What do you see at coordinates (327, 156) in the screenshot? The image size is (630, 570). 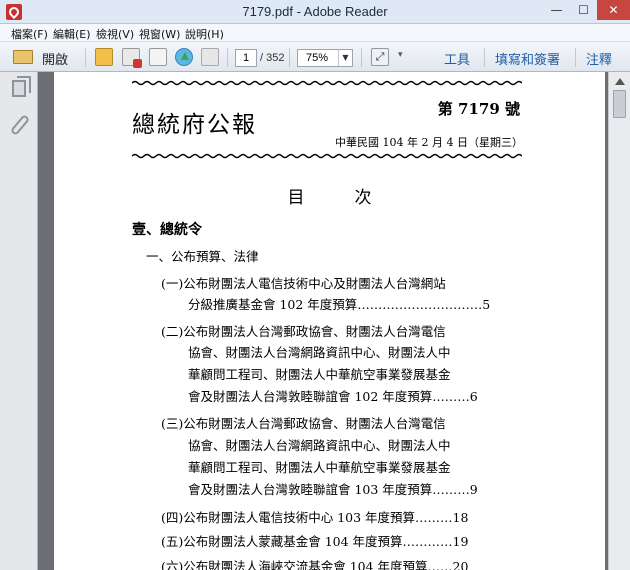 I see `wavy-rule-bottom` at bounding box center [327, 156].